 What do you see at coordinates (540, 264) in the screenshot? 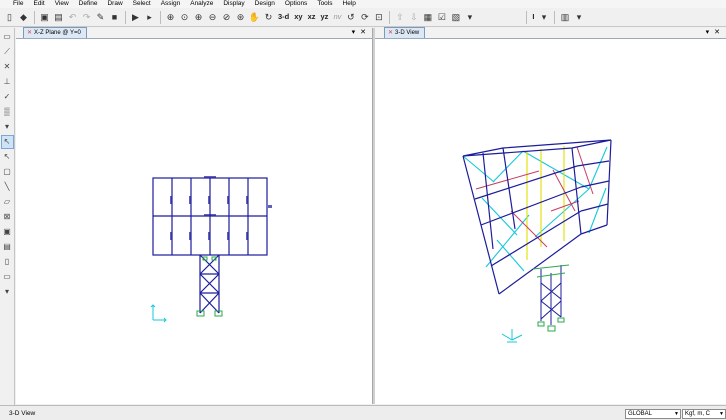
I see `bottom-front-beam` at bounding box center [540, 264].